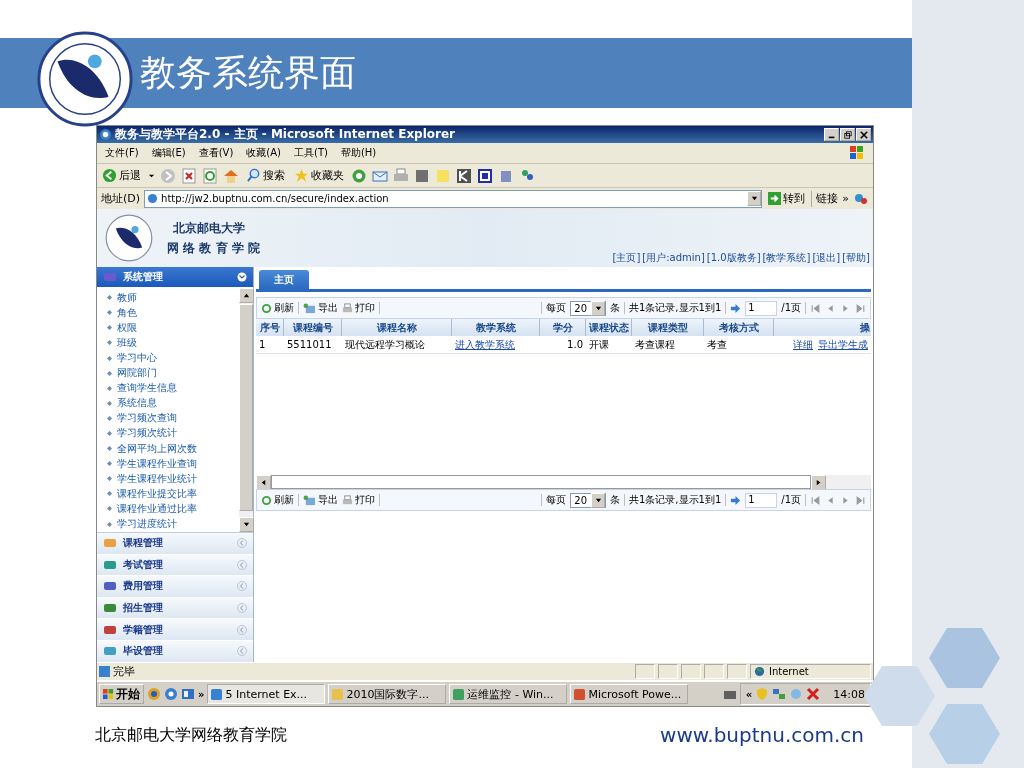 The height and width of the screenshot is (768, 1024). Describe the element at coordinates (175, 608) in the screenshot. I see `sidebar-section: 招生管理` at that location.